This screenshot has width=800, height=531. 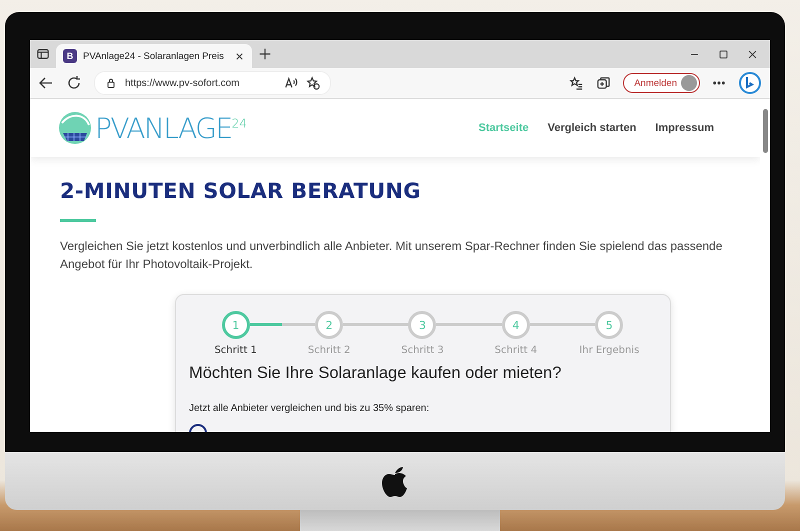 I want to click on logo-icon, so click(x=395, y=481).